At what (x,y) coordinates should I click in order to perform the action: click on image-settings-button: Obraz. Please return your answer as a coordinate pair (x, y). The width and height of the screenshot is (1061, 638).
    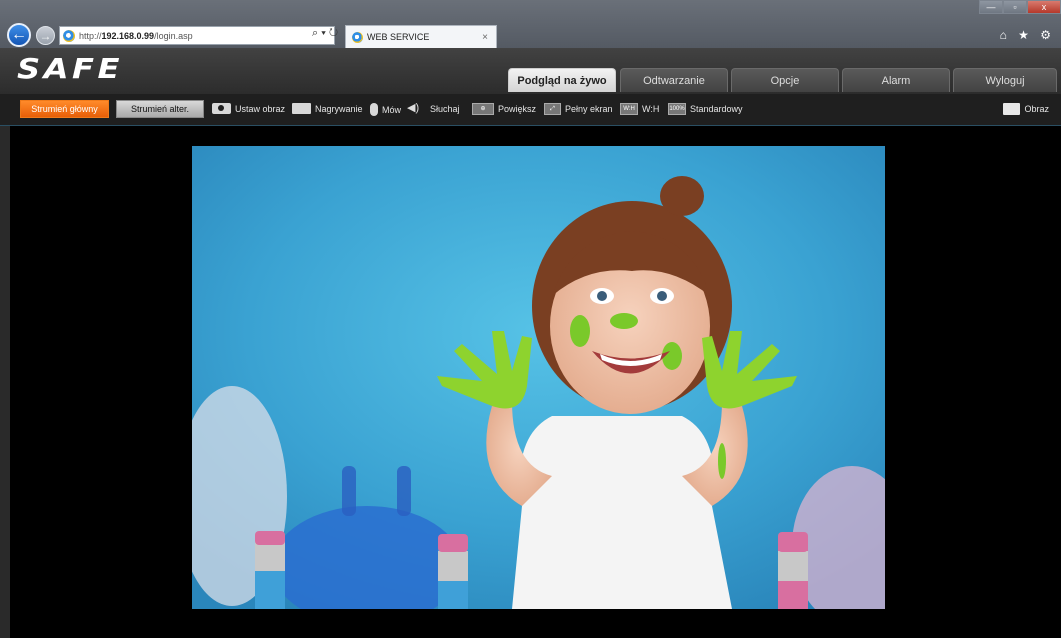
    Looking at the image, I should click on (1026, 109).